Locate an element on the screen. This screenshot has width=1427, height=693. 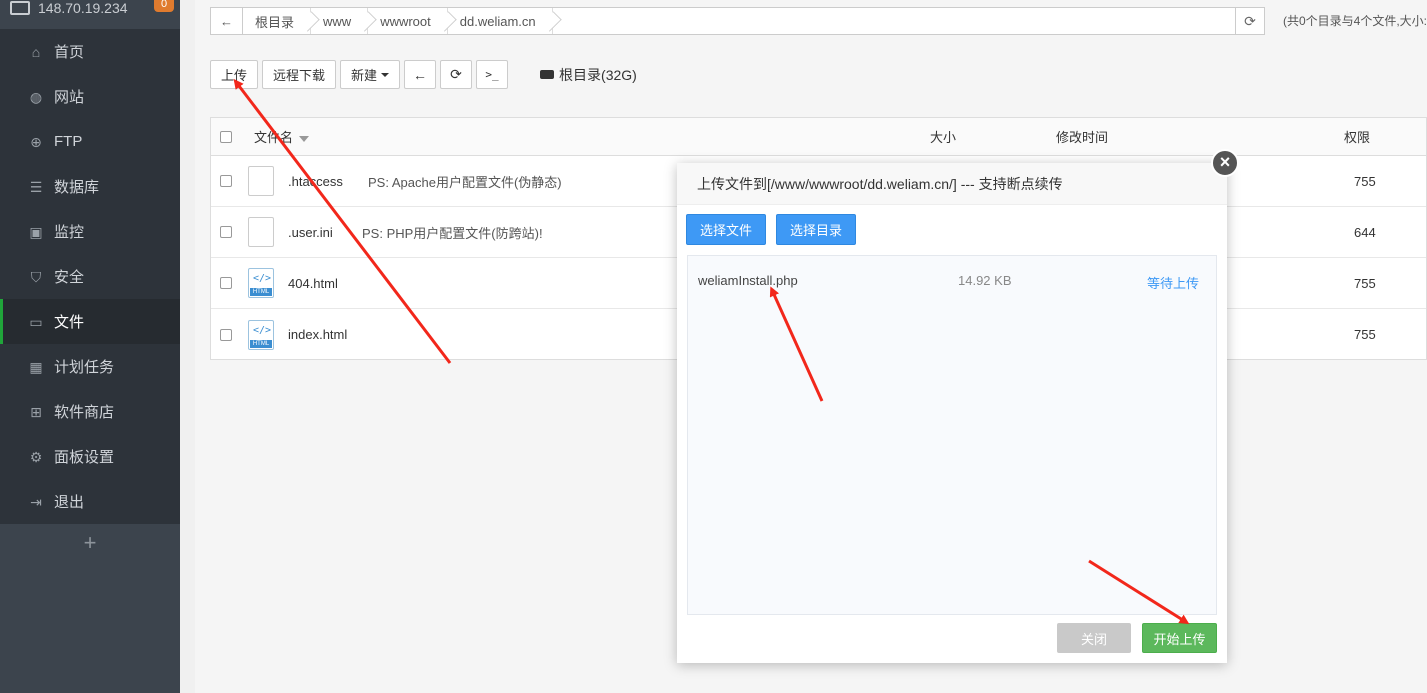
sidebar-item-home: ⌂ 首页 is located at coordinates (90, 51).